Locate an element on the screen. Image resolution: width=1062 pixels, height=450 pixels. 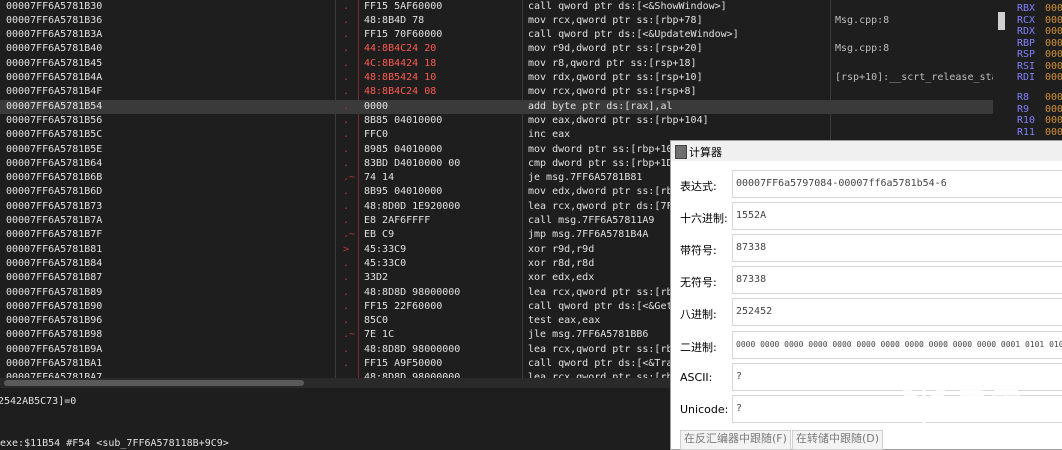
bytes-cell: FF15 A9F50000 is located at coordinates (403, 363).